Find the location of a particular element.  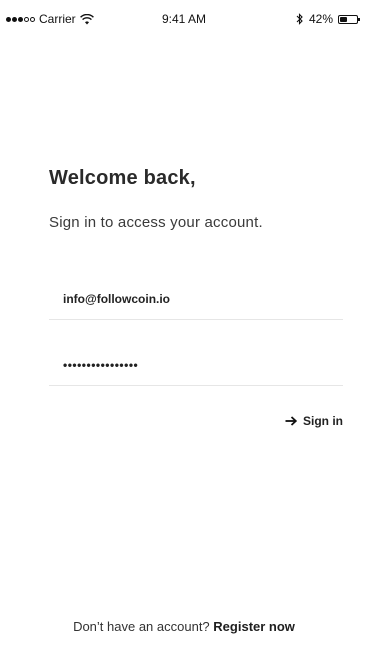

register-prompt: Don’t have an account? Register now is located at coordinates (184, 626).